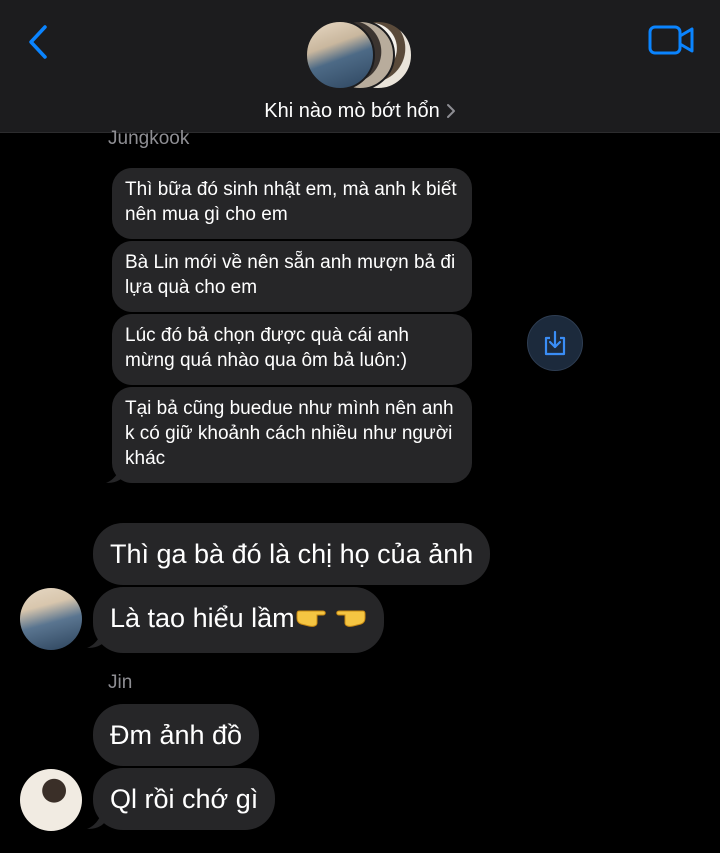 Image resolution: width=720 pixels, height=853 pixels. Describe the element at coordinates (149, 138) in the screenshot. I see `sender-name: Jungkook` at that location.